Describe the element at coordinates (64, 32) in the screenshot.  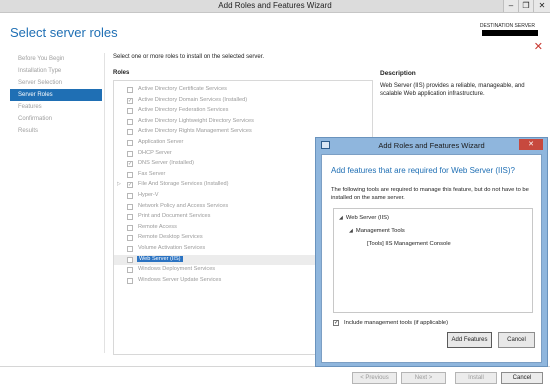
I see `page-title: Select server roles` at that location.